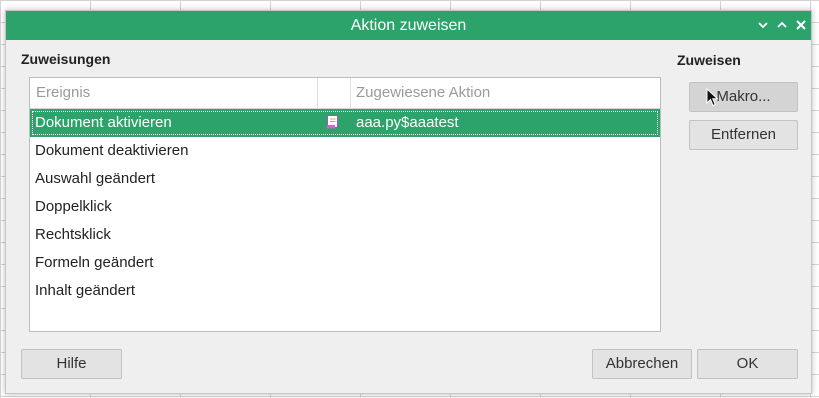  I want to click on ok-button: OK, so click(747, 364).